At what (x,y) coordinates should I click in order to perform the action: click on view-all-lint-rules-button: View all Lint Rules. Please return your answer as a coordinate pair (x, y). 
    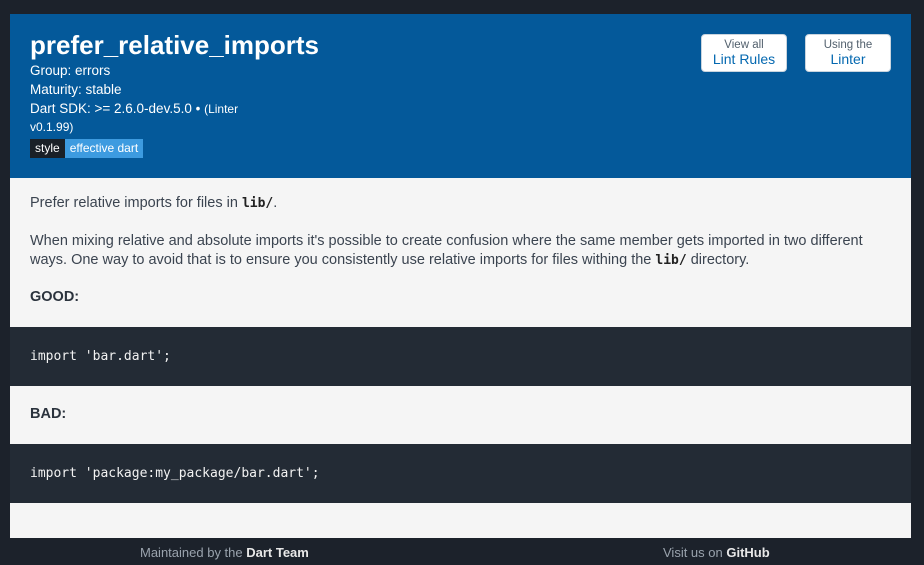
    Looking at the image, I should click on (744, 53).